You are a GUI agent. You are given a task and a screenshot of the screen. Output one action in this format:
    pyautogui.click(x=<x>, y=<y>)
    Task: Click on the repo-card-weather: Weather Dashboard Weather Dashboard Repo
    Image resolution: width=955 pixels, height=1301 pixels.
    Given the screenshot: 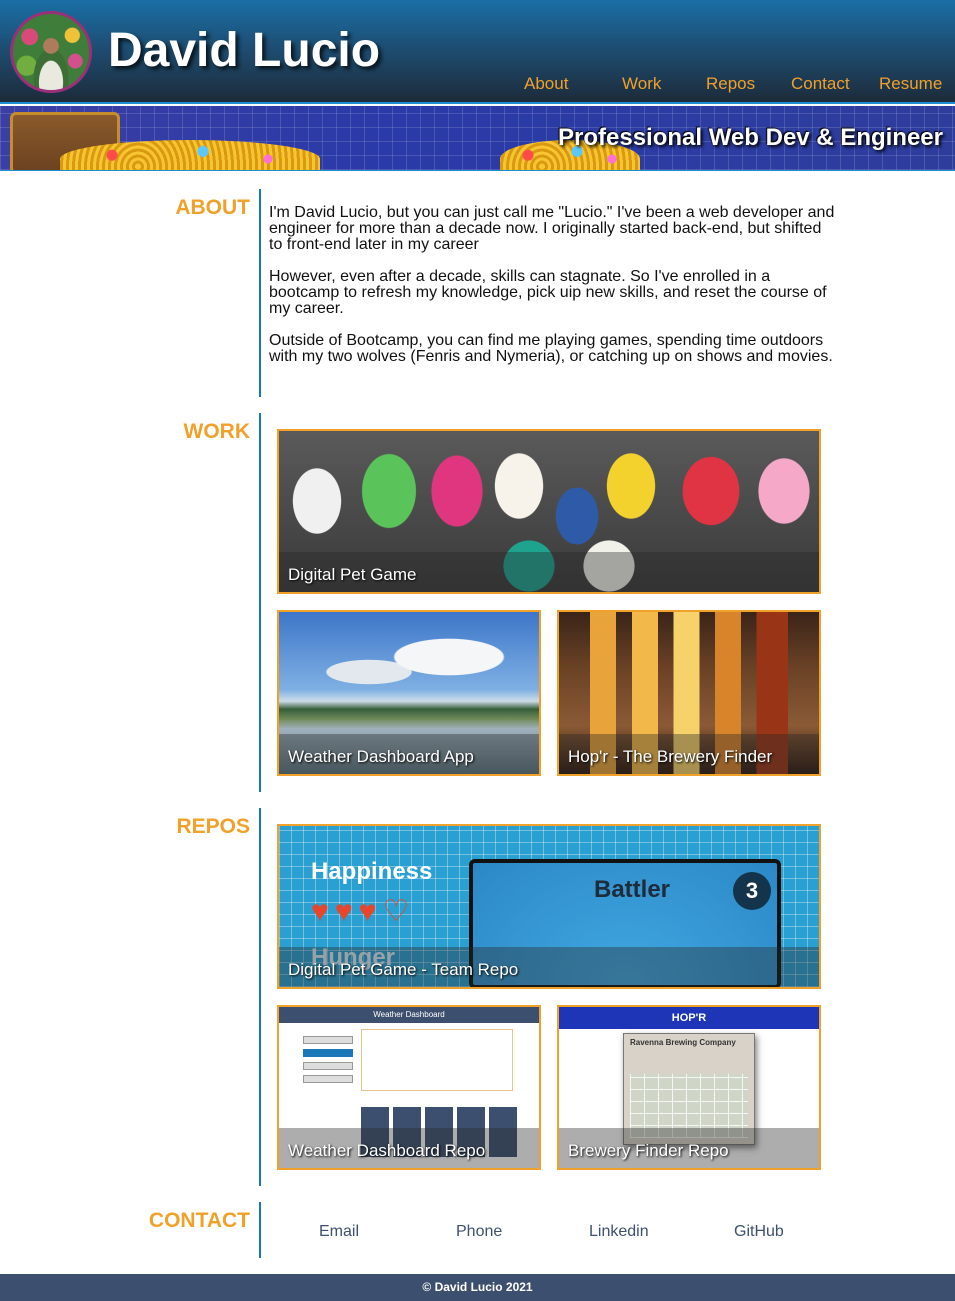 What is the action you would take?
    pyautogui.click(x=409, y=1087)
    